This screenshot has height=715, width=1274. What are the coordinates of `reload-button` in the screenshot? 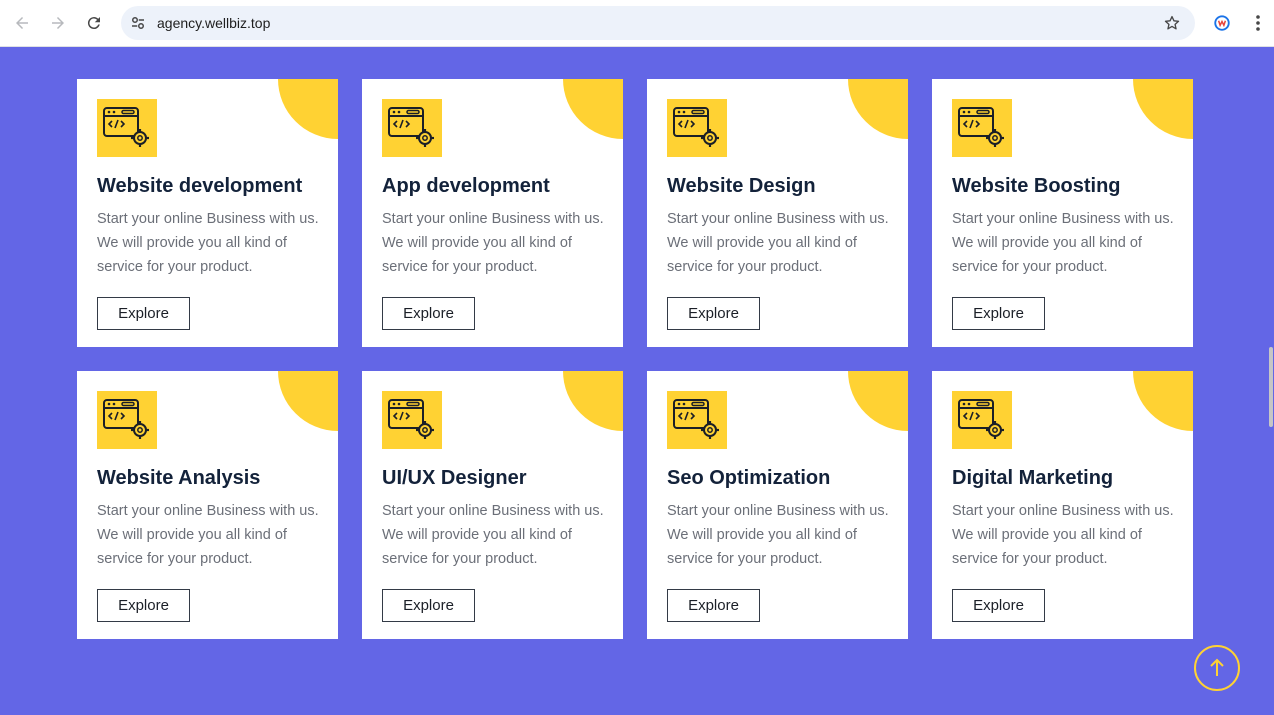 It's located at (94, 23).